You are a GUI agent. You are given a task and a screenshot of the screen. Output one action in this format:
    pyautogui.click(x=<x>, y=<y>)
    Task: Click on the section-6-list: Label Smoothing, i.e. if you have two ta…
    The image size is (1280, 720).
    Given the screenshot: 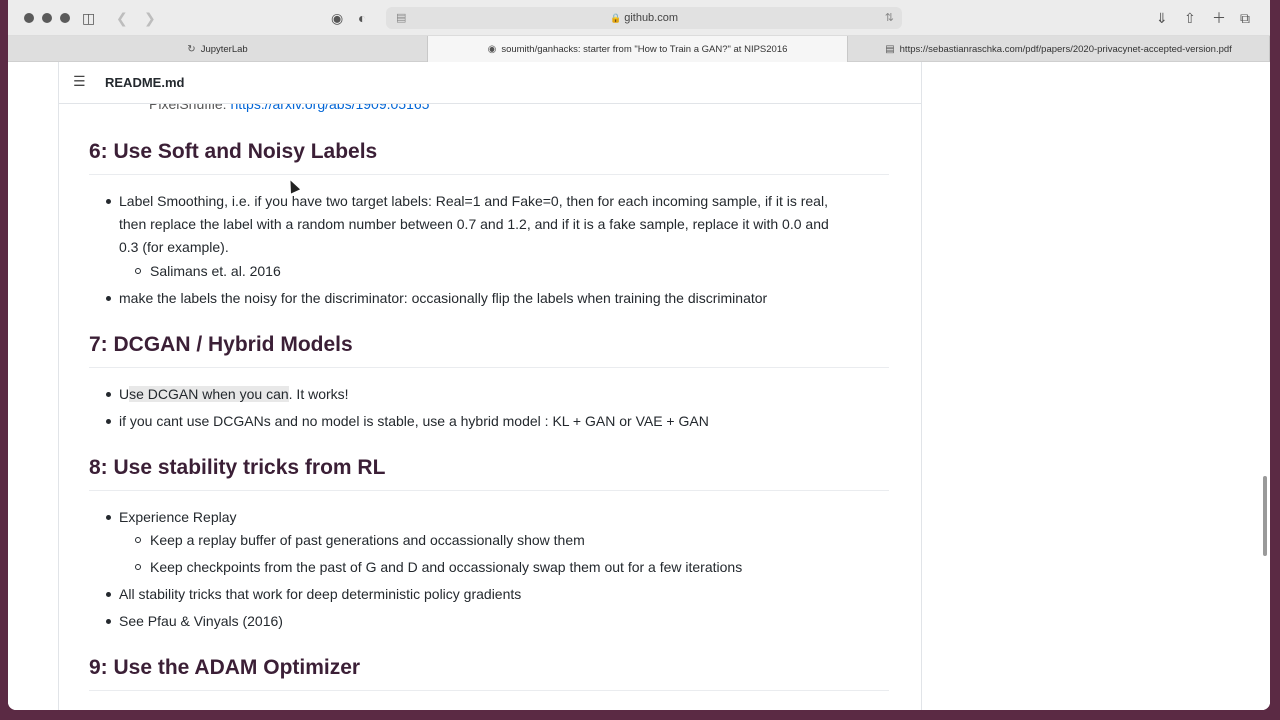 What is the action you would take?
    pyautogui.click(x=489, y=250)
    